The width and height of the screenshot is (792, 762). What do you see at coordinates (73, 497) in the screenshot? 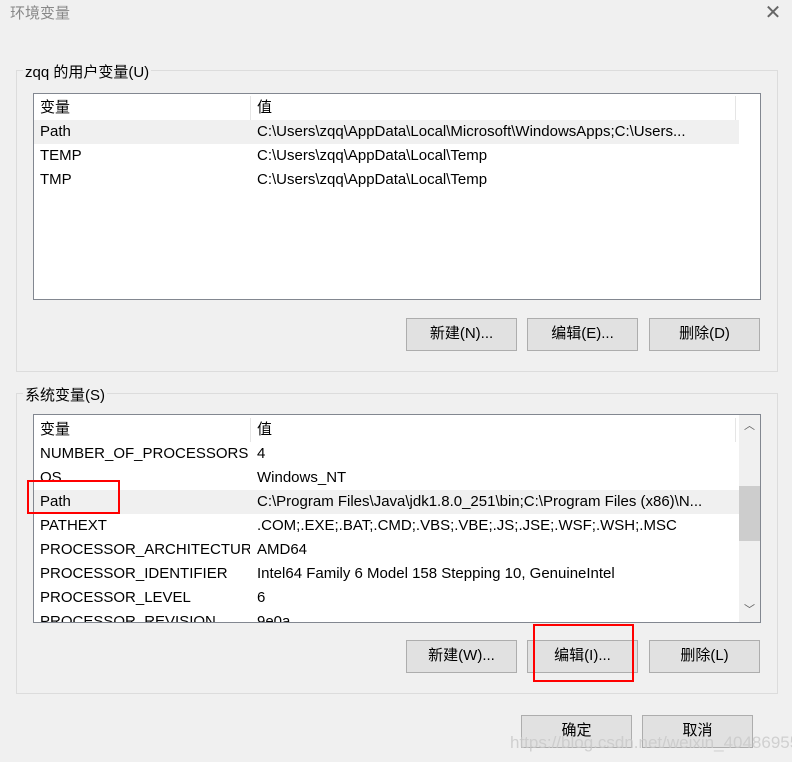
I see `highlight-box-path` at bounding box center [73, 497].